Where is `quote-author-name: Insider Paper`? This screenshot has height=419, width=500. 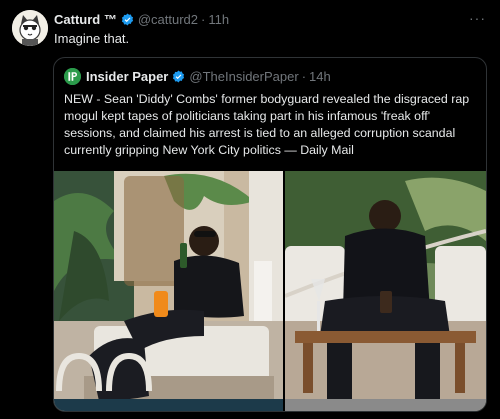 quote-author-name: Insider Paper is located at coordinates (127, 76).